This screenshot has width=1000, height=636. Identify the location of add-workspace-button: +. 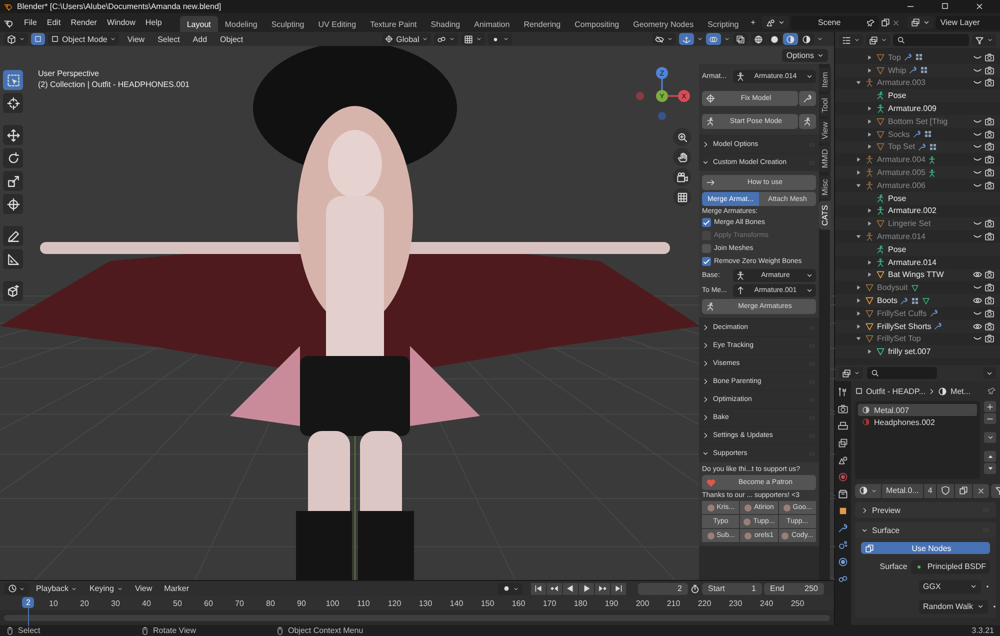
(753, 22).